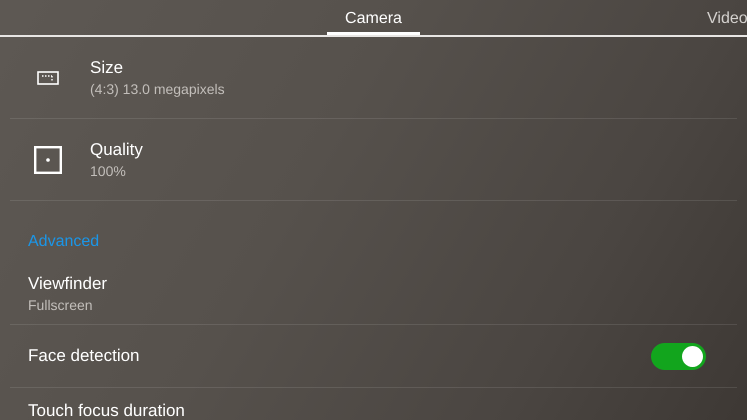 This screenshot has width=747, height=420. Describe the element at coordinates (116, 150) in the screenshot. I see `setting-title: Quality` at that location.